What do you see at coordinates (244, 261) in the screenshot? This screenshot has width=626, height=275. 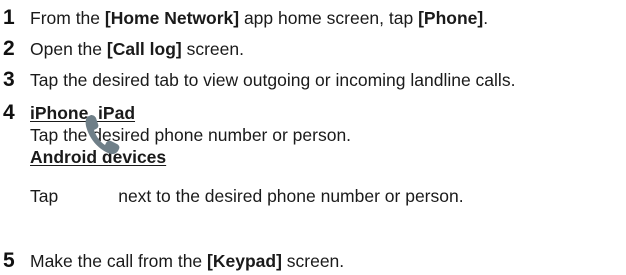 I see `screen-name: [Keypad]` at bounding box center [244, 261].